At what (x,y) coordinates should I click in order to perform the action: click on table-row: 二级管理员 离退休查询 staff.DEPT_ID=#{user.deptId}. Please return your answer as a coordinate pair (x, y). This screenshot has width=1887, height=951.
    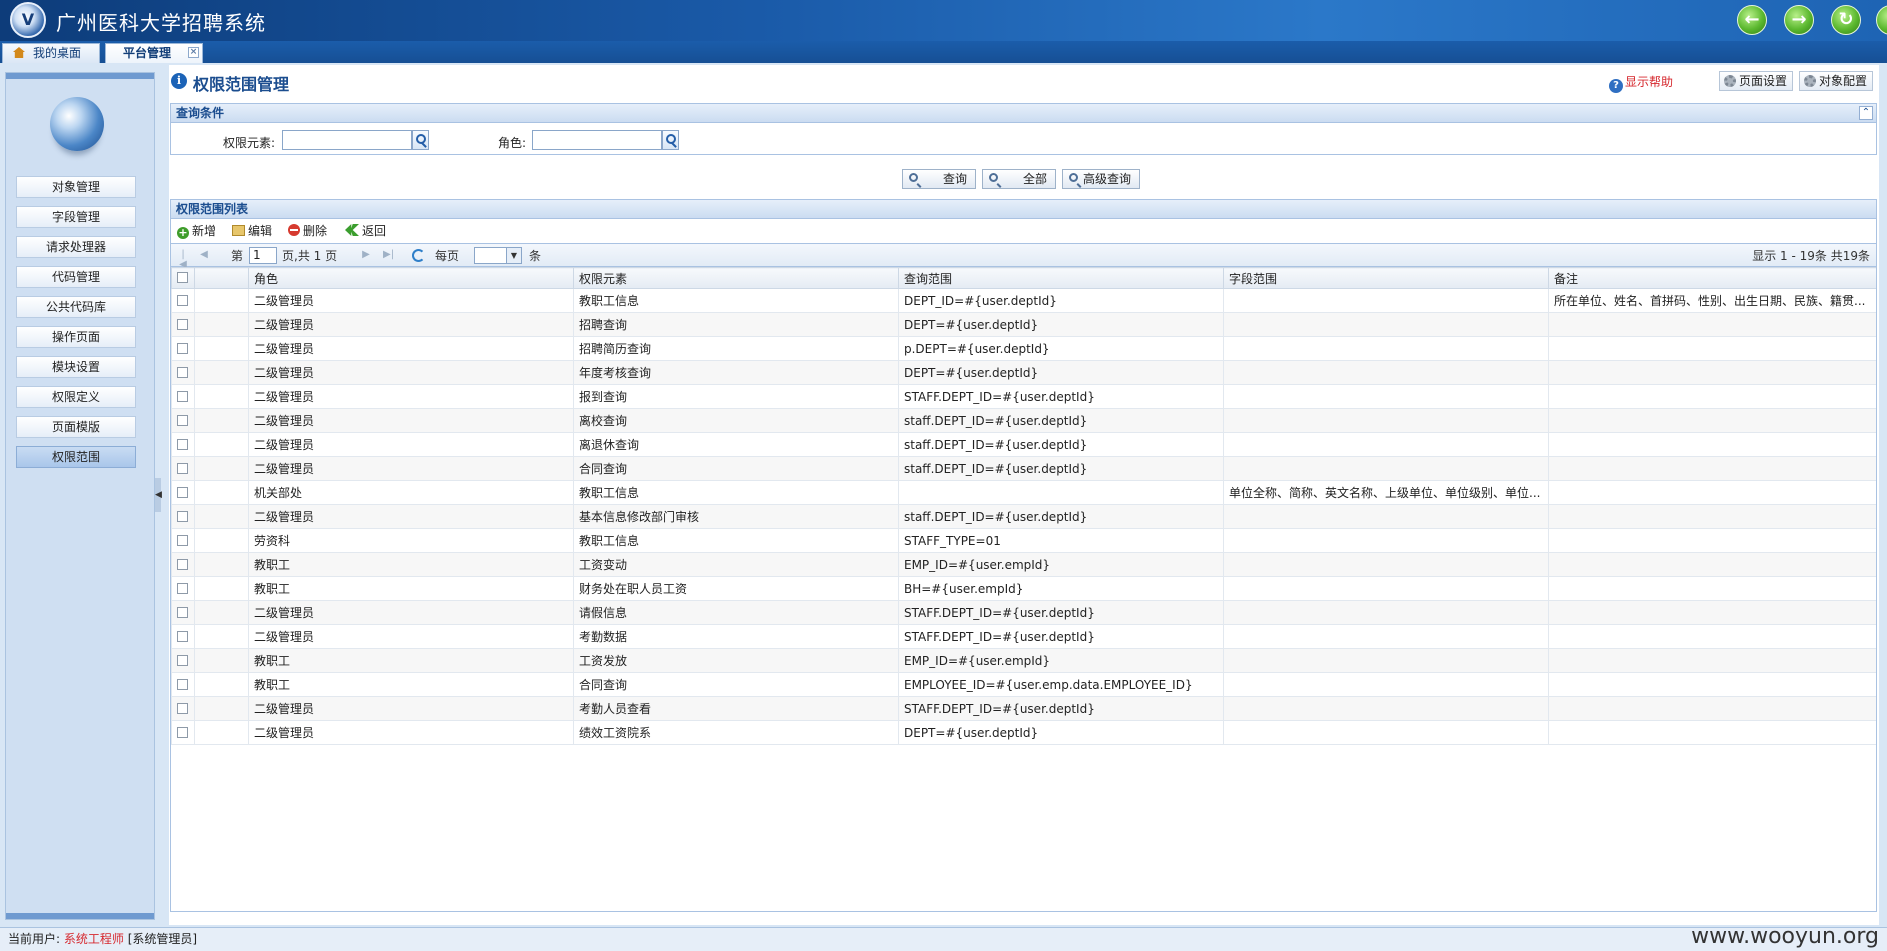
    Looking at the image, I should click on (1023, 444).